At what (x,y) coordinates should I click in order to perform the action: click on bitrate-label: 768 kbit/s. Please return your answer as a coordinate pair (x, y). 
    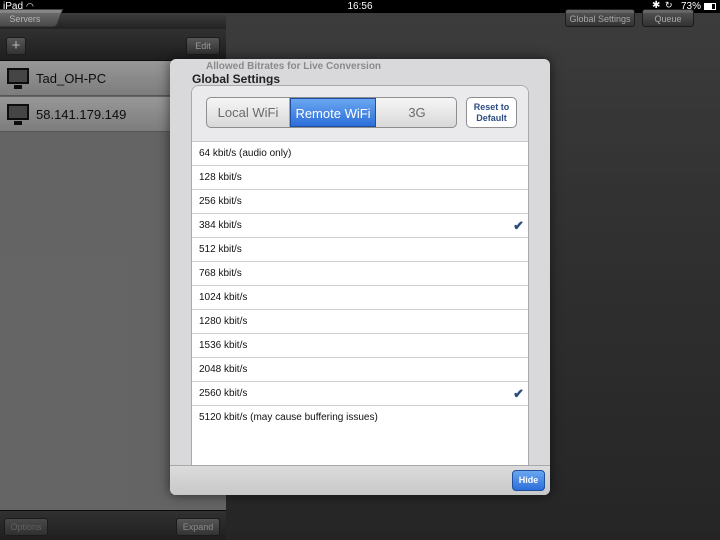
    Looking at the image, I should click on (220, 273).